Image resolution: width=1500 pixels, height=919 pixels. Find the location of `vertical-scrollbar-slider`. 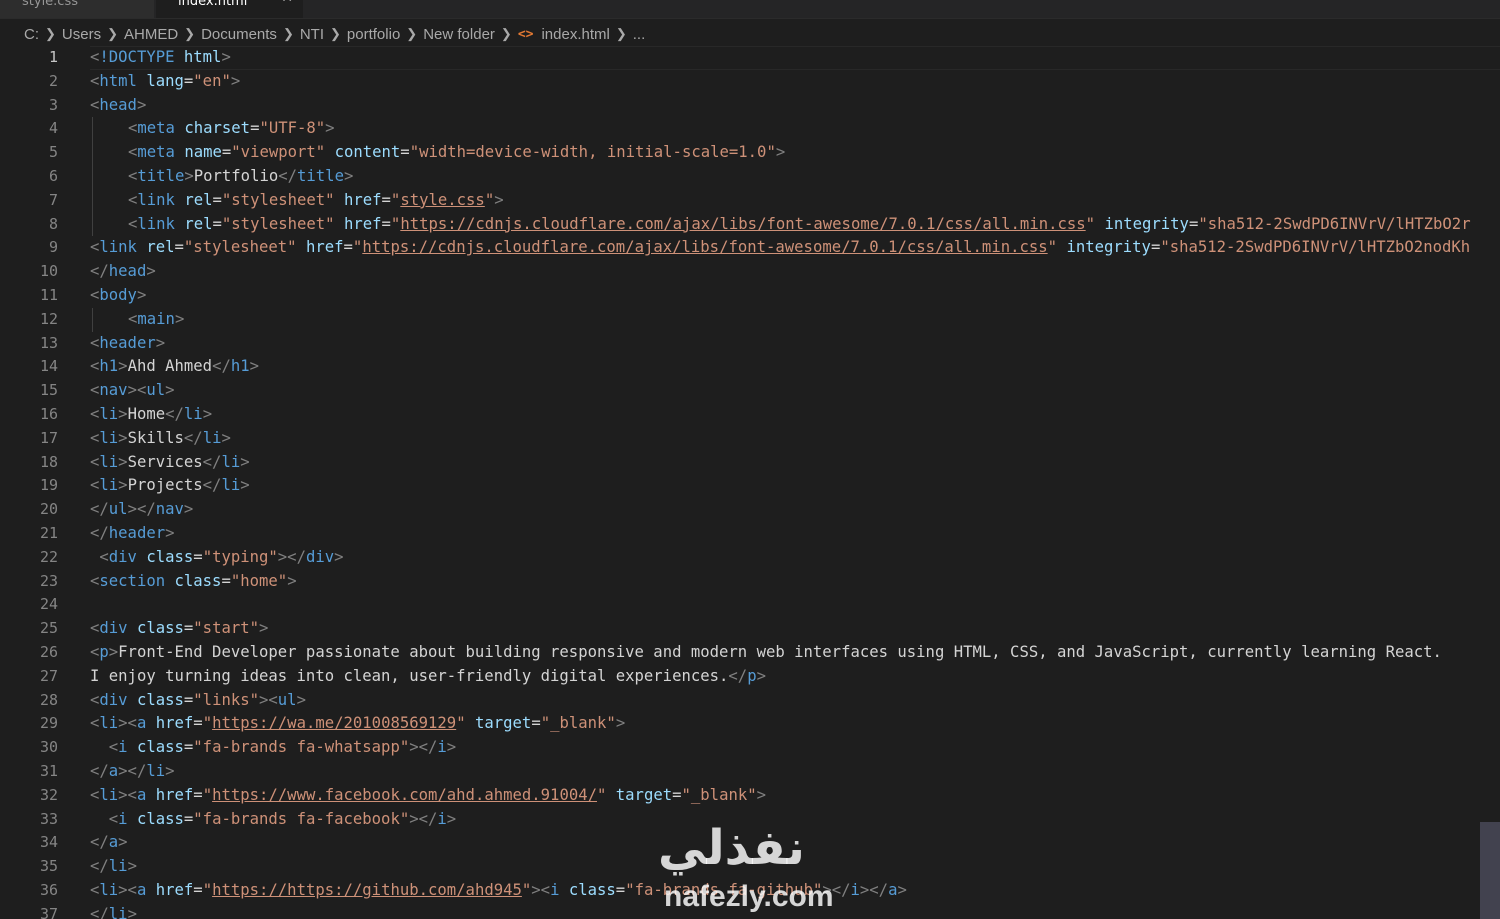

vertical-scrollbar-slider is located at coordinates (1490, 870).